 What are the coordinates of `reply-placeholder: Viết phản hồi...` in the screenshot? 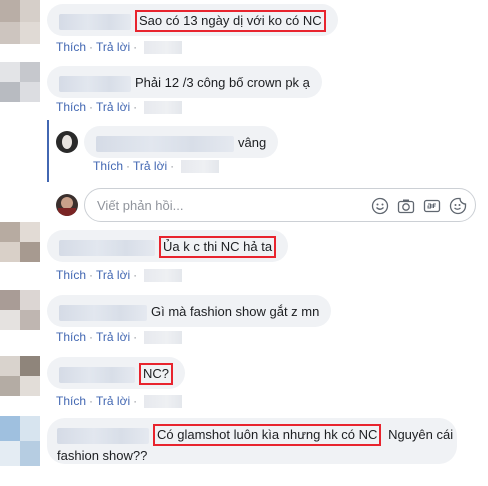 It's located at (140, 205).